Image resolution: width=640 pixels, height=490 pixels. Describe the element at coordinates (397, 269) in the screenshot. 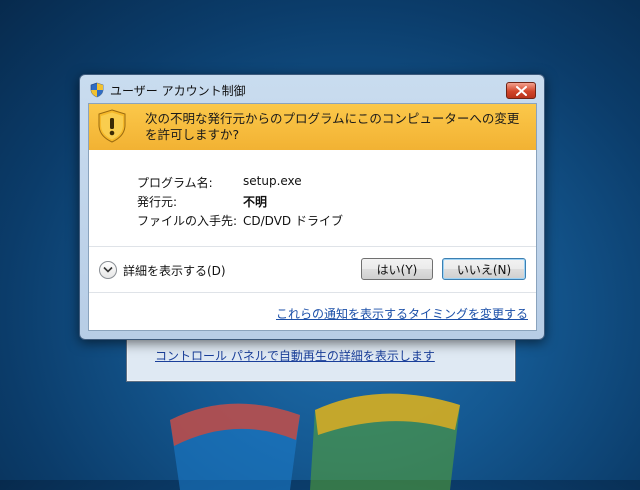

I see `yes-button: はい(Y)` at that location.